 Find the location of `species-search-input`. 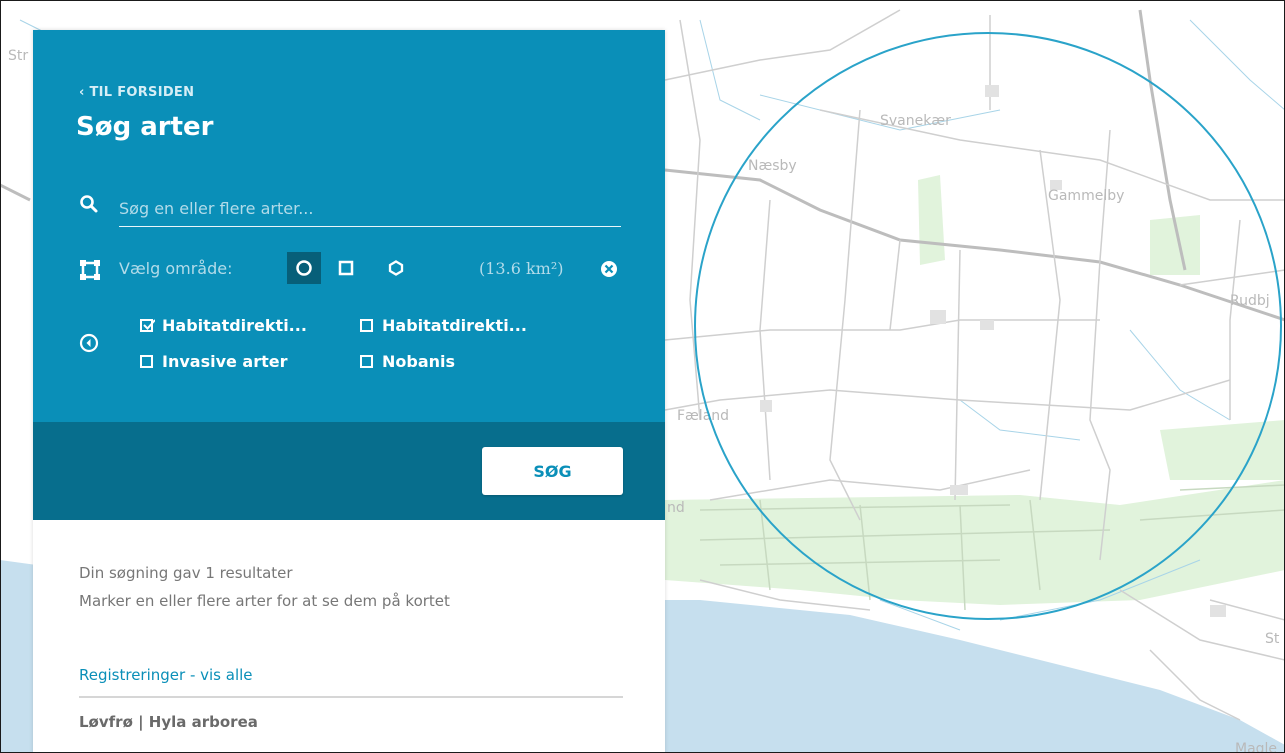

species-search-input is located at coordinates (370, 208).